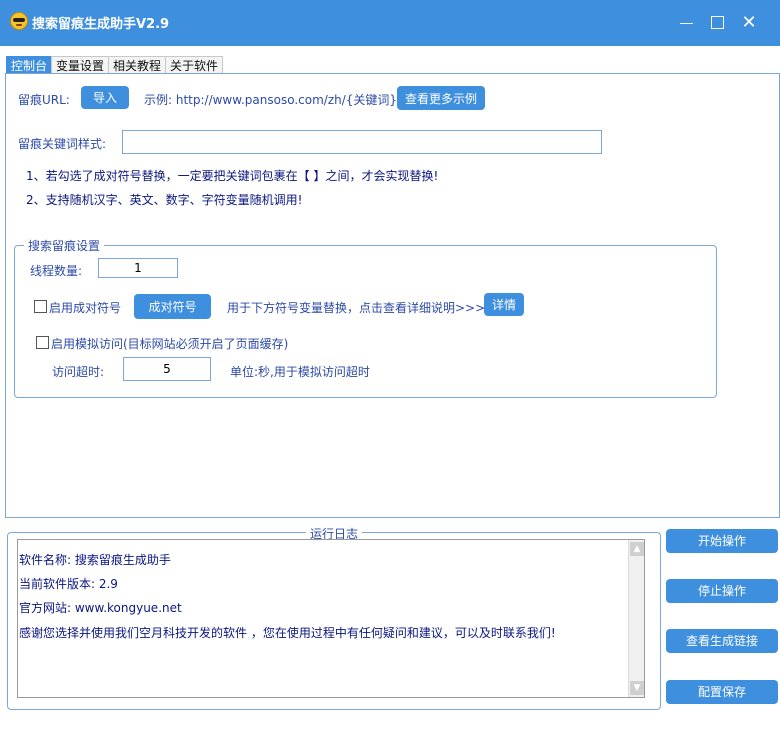 This screenshot has width=780, height=734. Describe the element at coordinates (56, 271) in the screenshot. I see `thread-count-label: 线程数量:` at that location.